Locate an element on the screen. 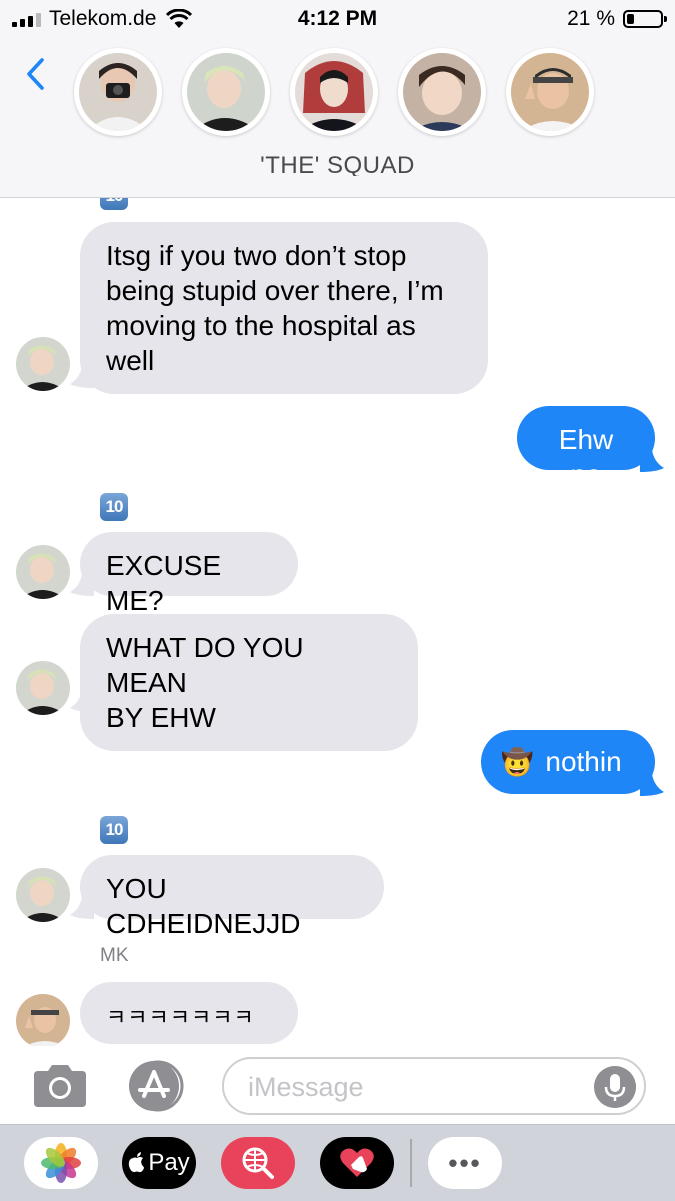 This screenshot has width=675, height=1201. photos-icon is located at coordinates (61, 1163).